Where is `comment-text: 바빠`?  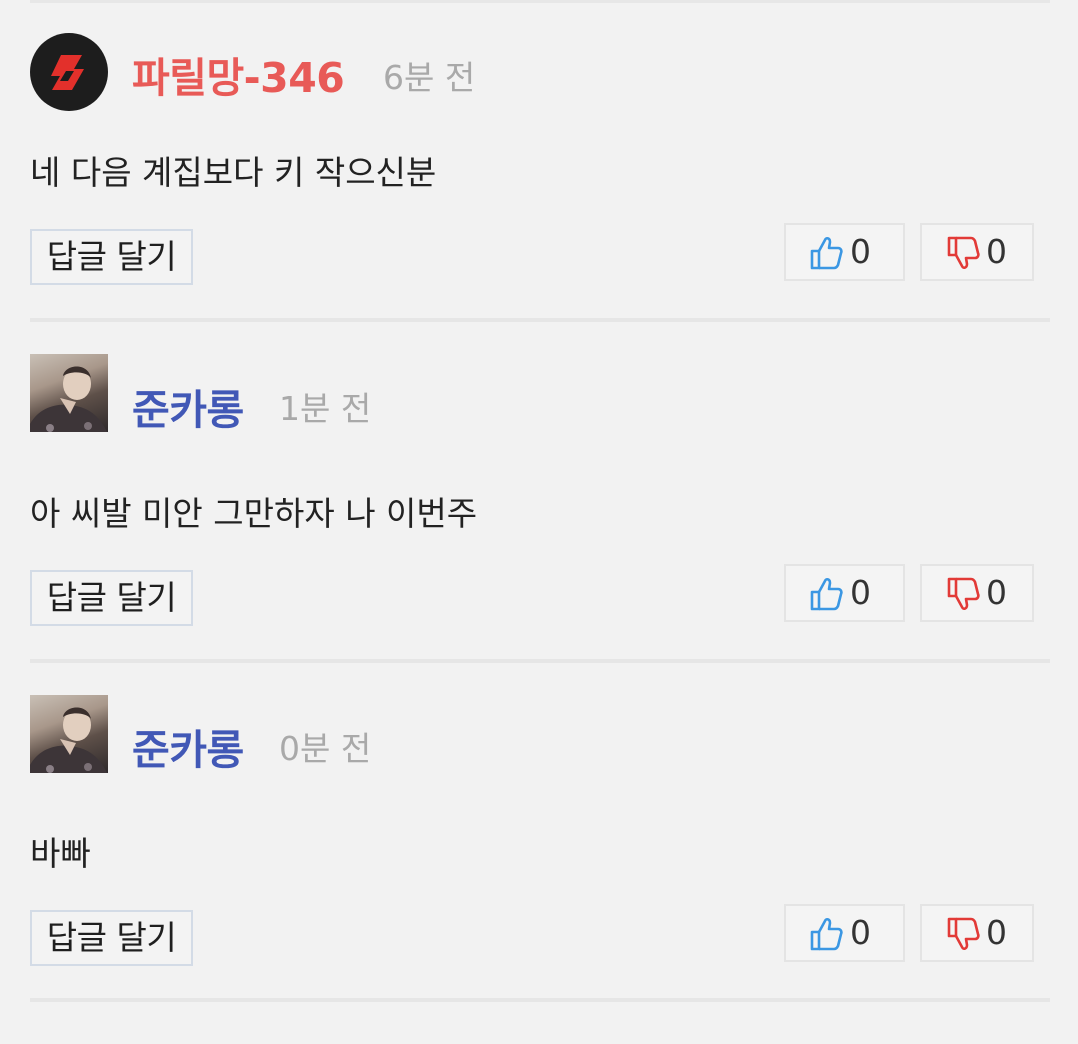
comment-text: 바빠 is located at coordinates (60, 853).